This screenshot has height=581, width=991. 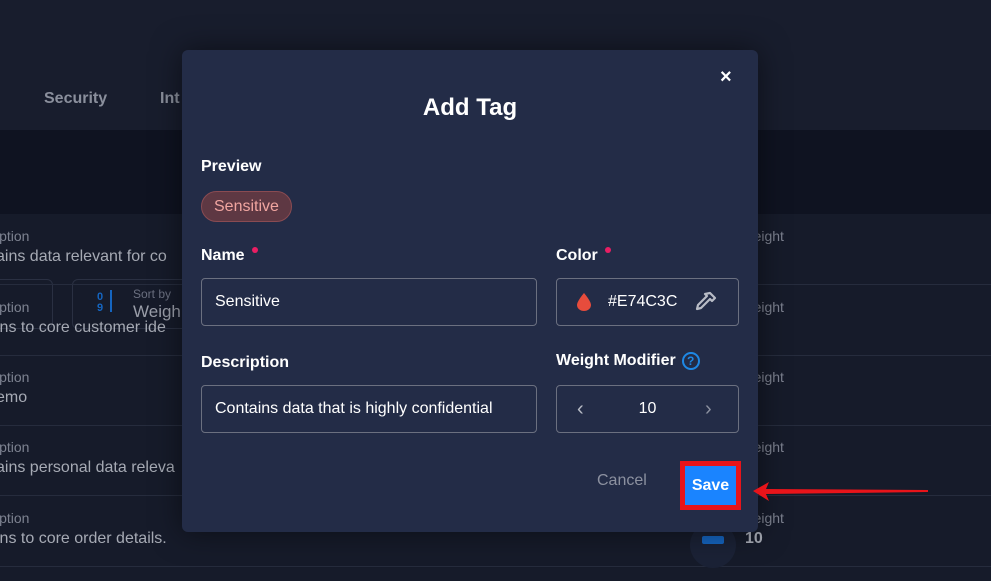 What do you see at coordinates (369, 302) in the screenshot?
I see `name-input: Sensitive` at bounding box center [369, 302].